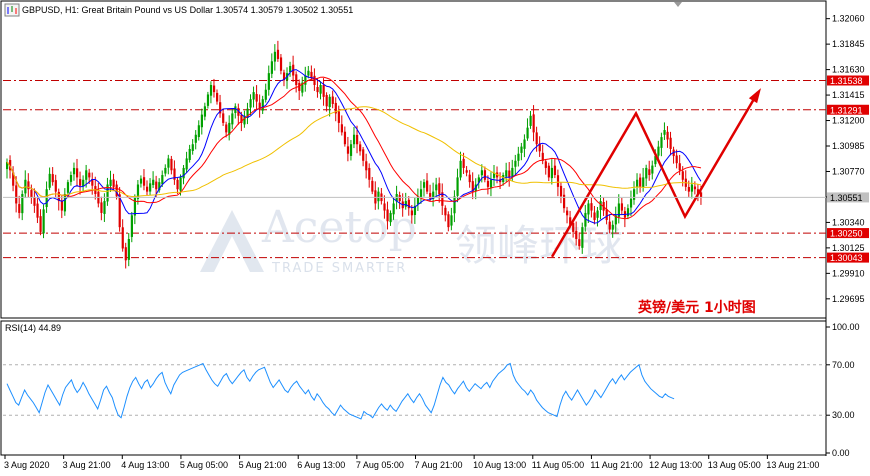 The image size is (870, 476). I want to click on price-tick-label: 1.31630, so click(848, 70).